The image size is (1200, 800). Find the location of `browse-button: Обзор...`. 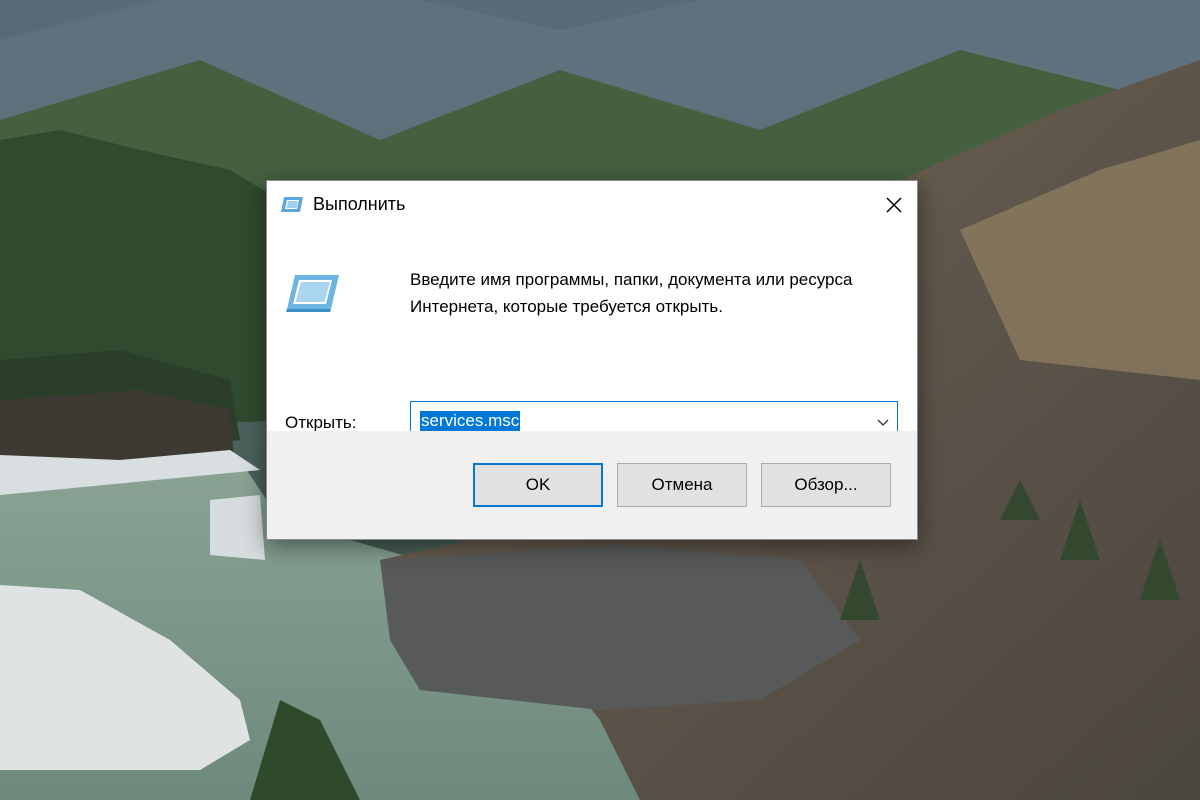

browse-button: Обзор... is located at coordinates (826, 485).